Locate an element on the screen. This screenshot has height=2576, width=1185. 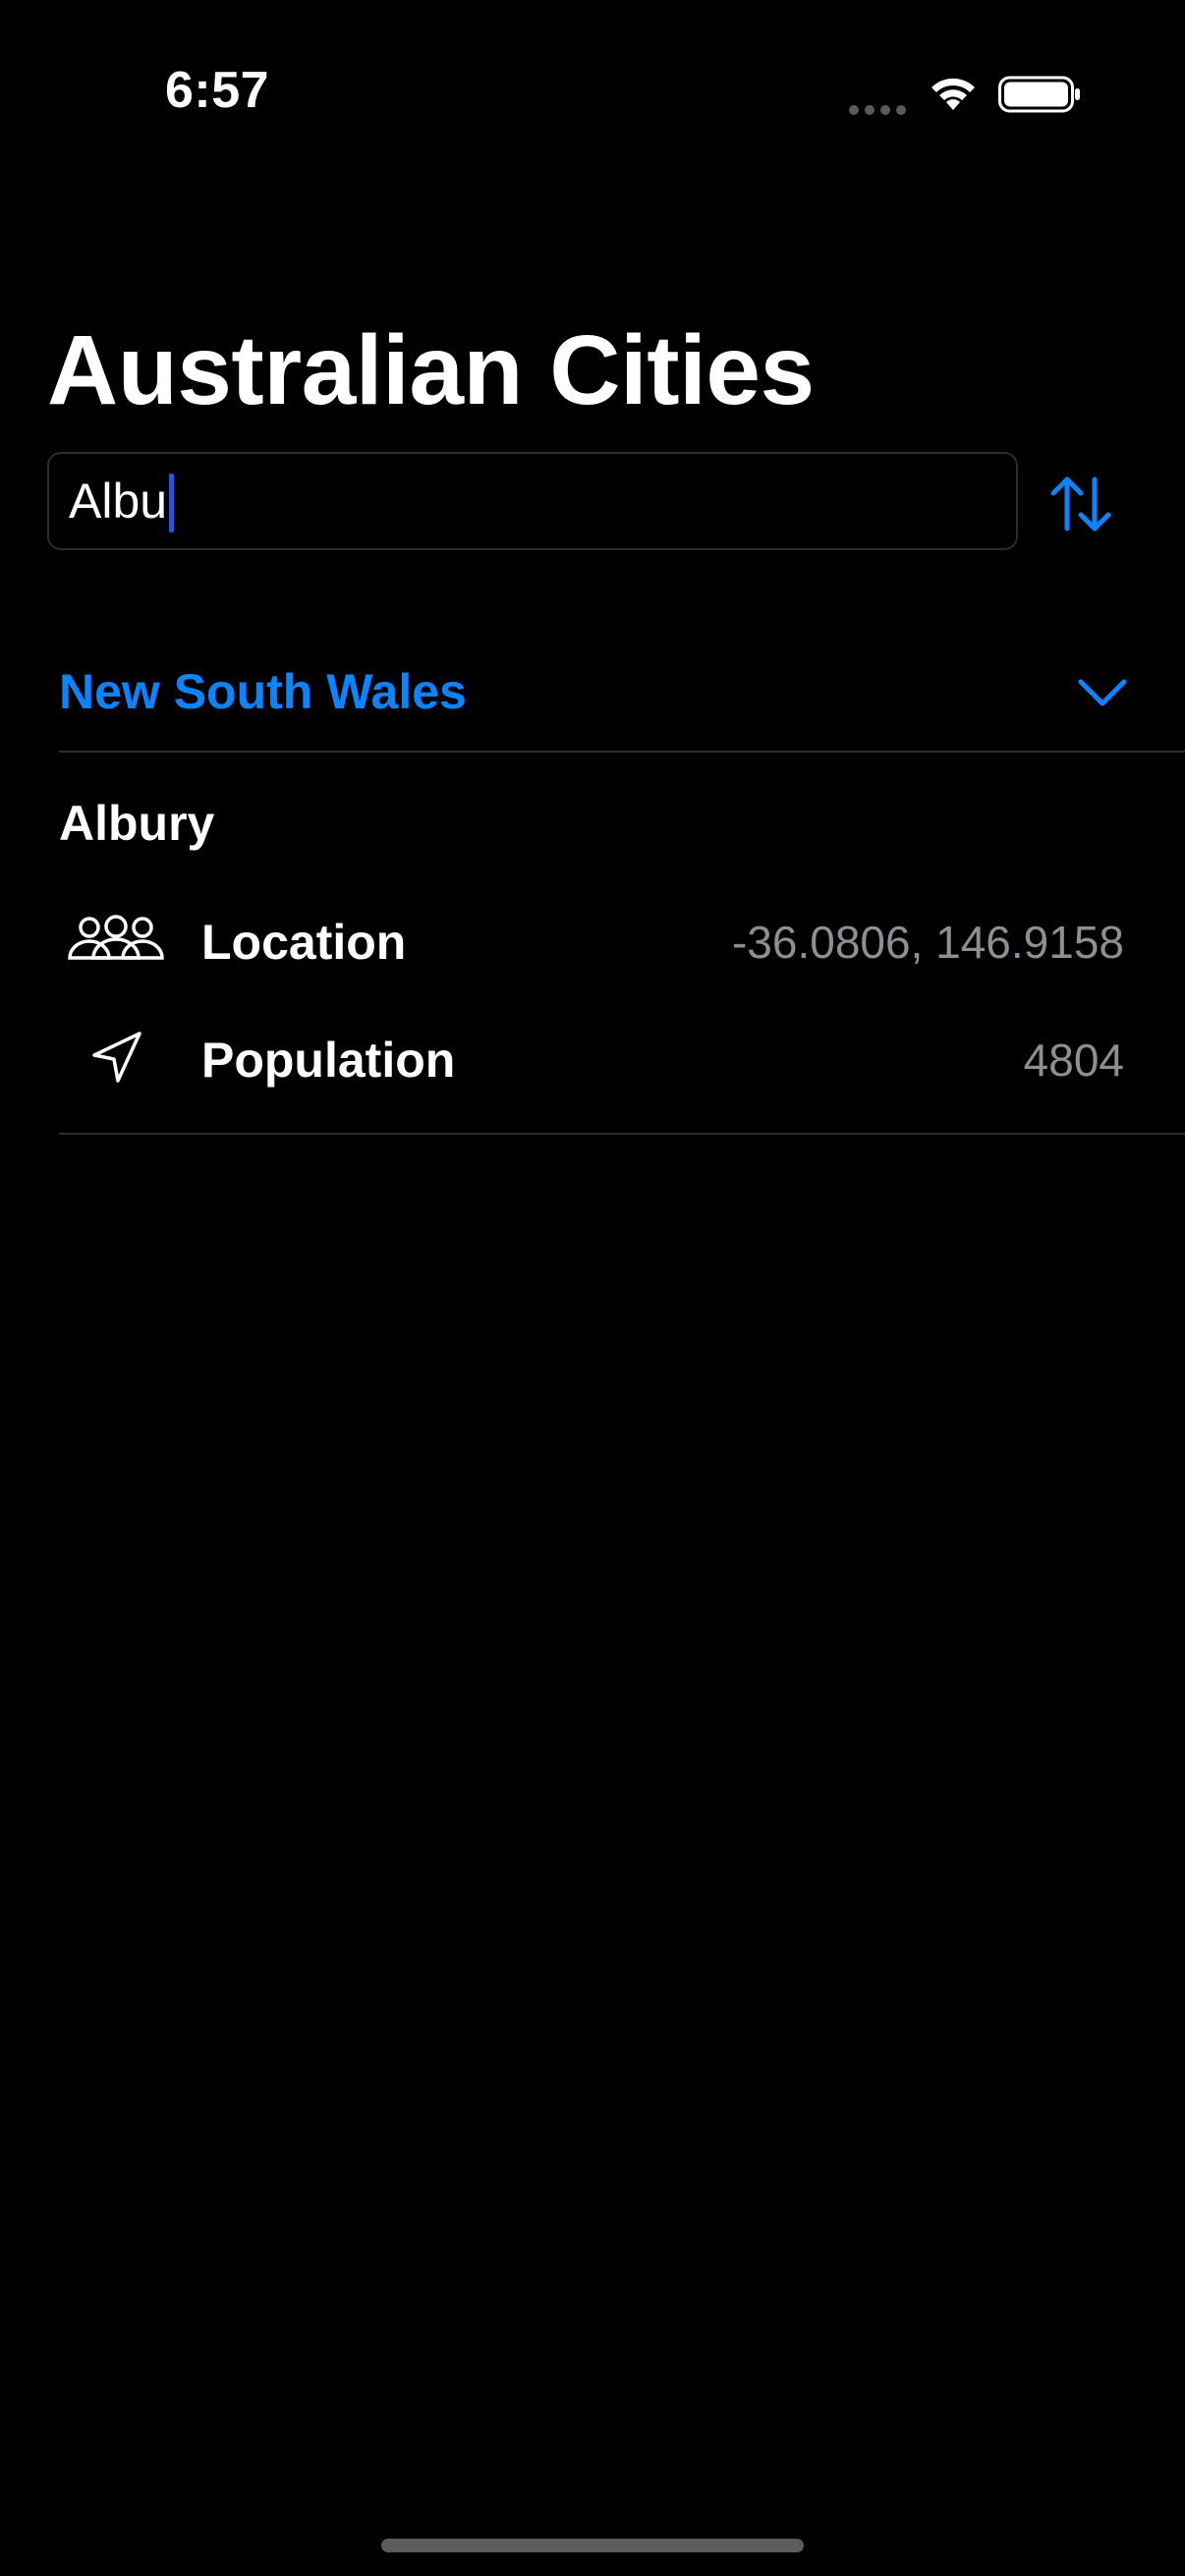
section-title: New South Wales is located at coordinates (263, 691).